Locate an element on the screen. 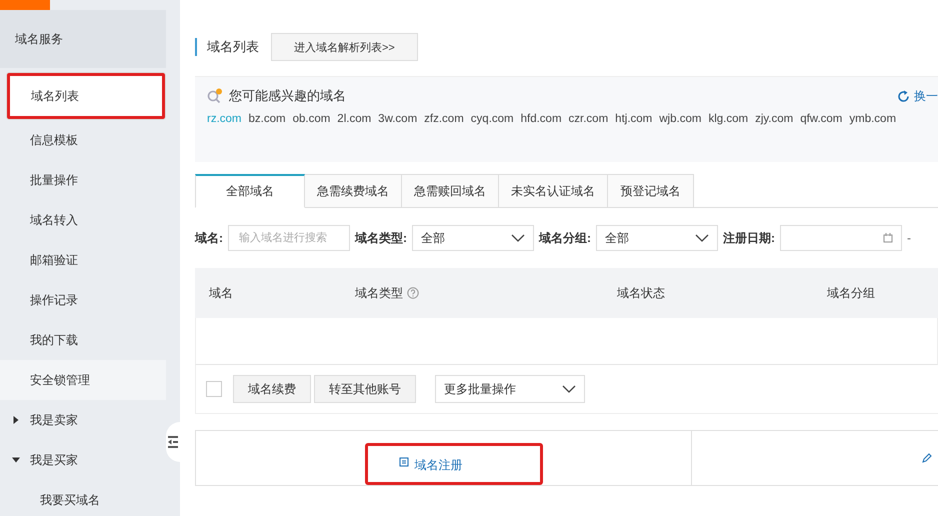 Image resolution: width=938 pixels, height=516 pixels. domain-link: hfd.com is located at coordinates (541, 119).